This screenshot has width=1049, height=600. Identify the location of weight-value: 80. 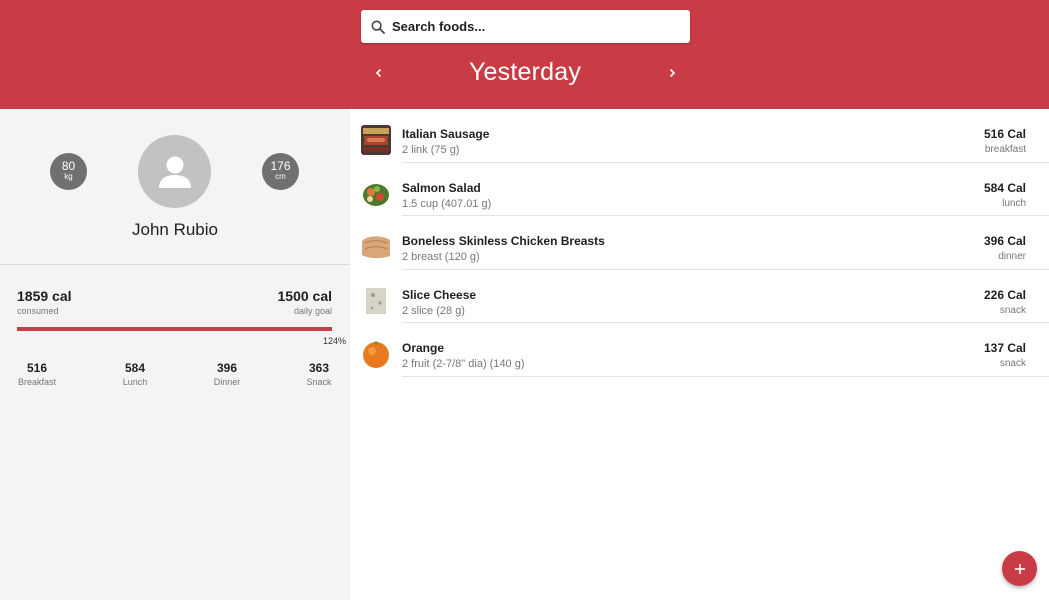
(68, 166).